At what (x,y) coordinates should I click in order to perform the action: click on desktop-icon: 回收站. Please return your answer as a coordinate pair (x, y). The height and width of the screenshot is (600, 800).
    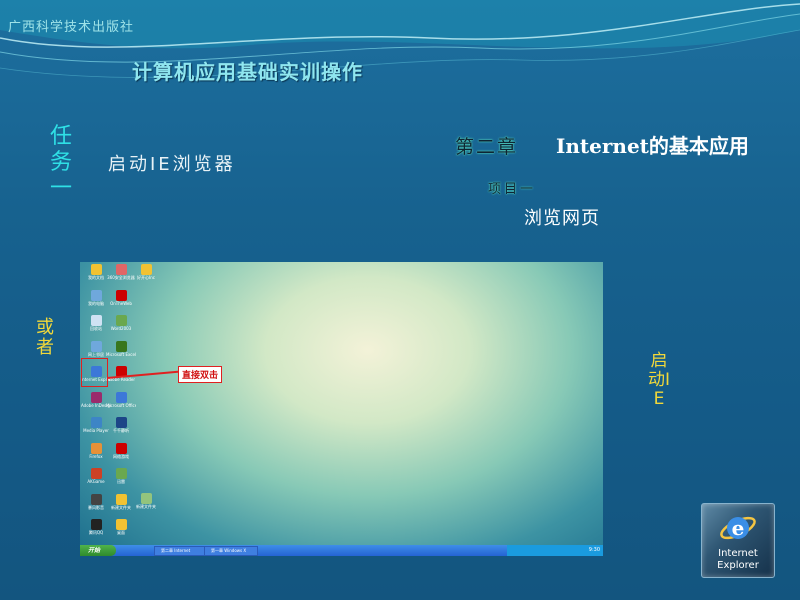
    Looking at the image, I should click on (96, 323).